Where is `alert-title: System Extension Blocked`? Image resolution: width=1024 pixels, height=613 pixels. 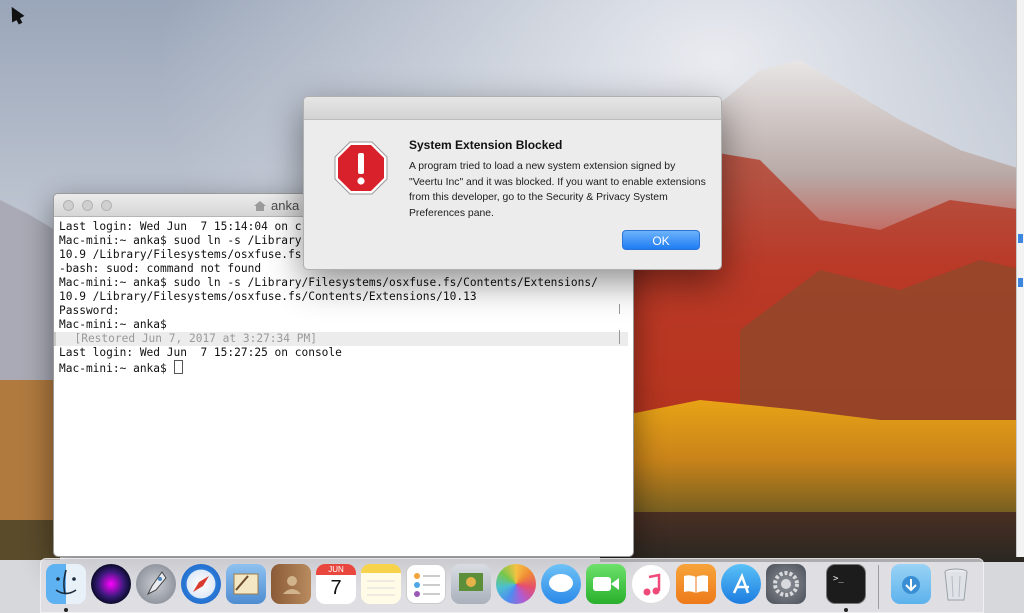 alert-title: System Extension Blocked is located at coordinates (486, 145).